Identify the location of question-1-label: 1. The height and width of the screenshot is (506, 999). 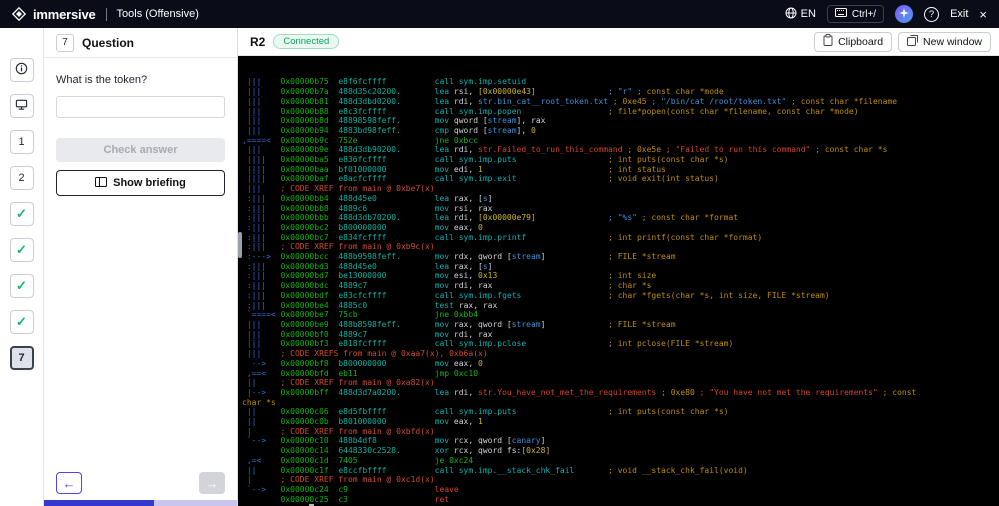
(21, 142).